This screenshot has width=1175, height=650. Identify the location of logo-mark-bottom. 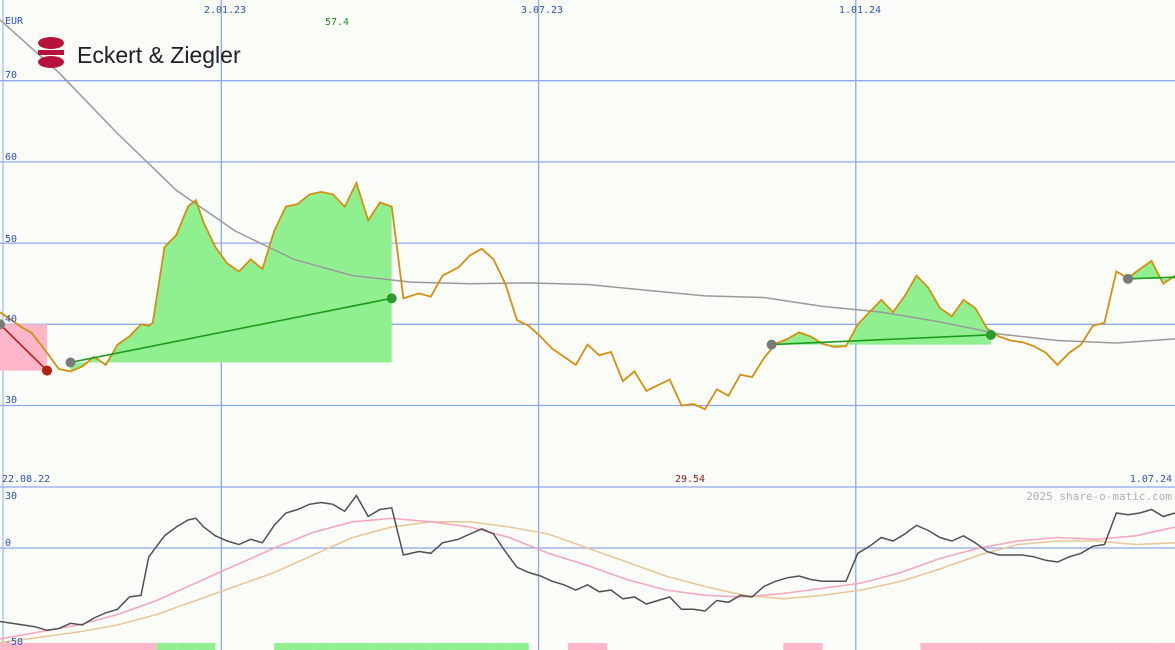
(51, 62).